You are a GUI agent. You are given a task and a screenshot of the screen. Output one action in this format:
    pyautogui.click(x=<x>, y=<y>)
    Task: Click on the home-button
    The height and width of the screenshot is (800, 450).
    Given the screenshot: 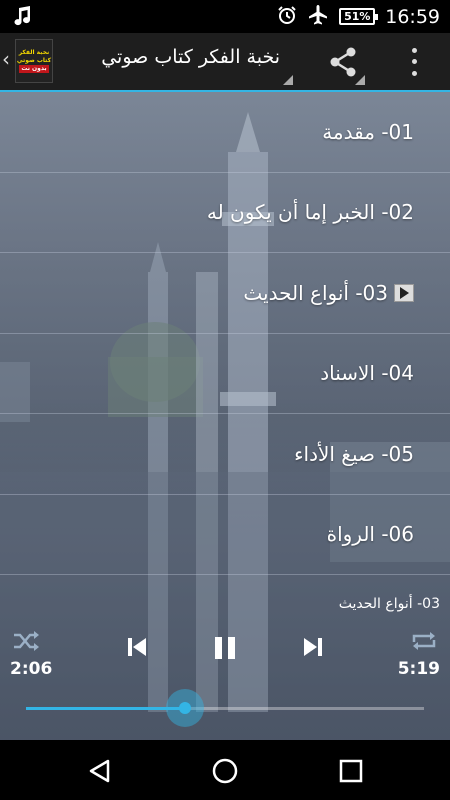 What is the action you would take?
    pyautogui.click(x=225, y=771)
    